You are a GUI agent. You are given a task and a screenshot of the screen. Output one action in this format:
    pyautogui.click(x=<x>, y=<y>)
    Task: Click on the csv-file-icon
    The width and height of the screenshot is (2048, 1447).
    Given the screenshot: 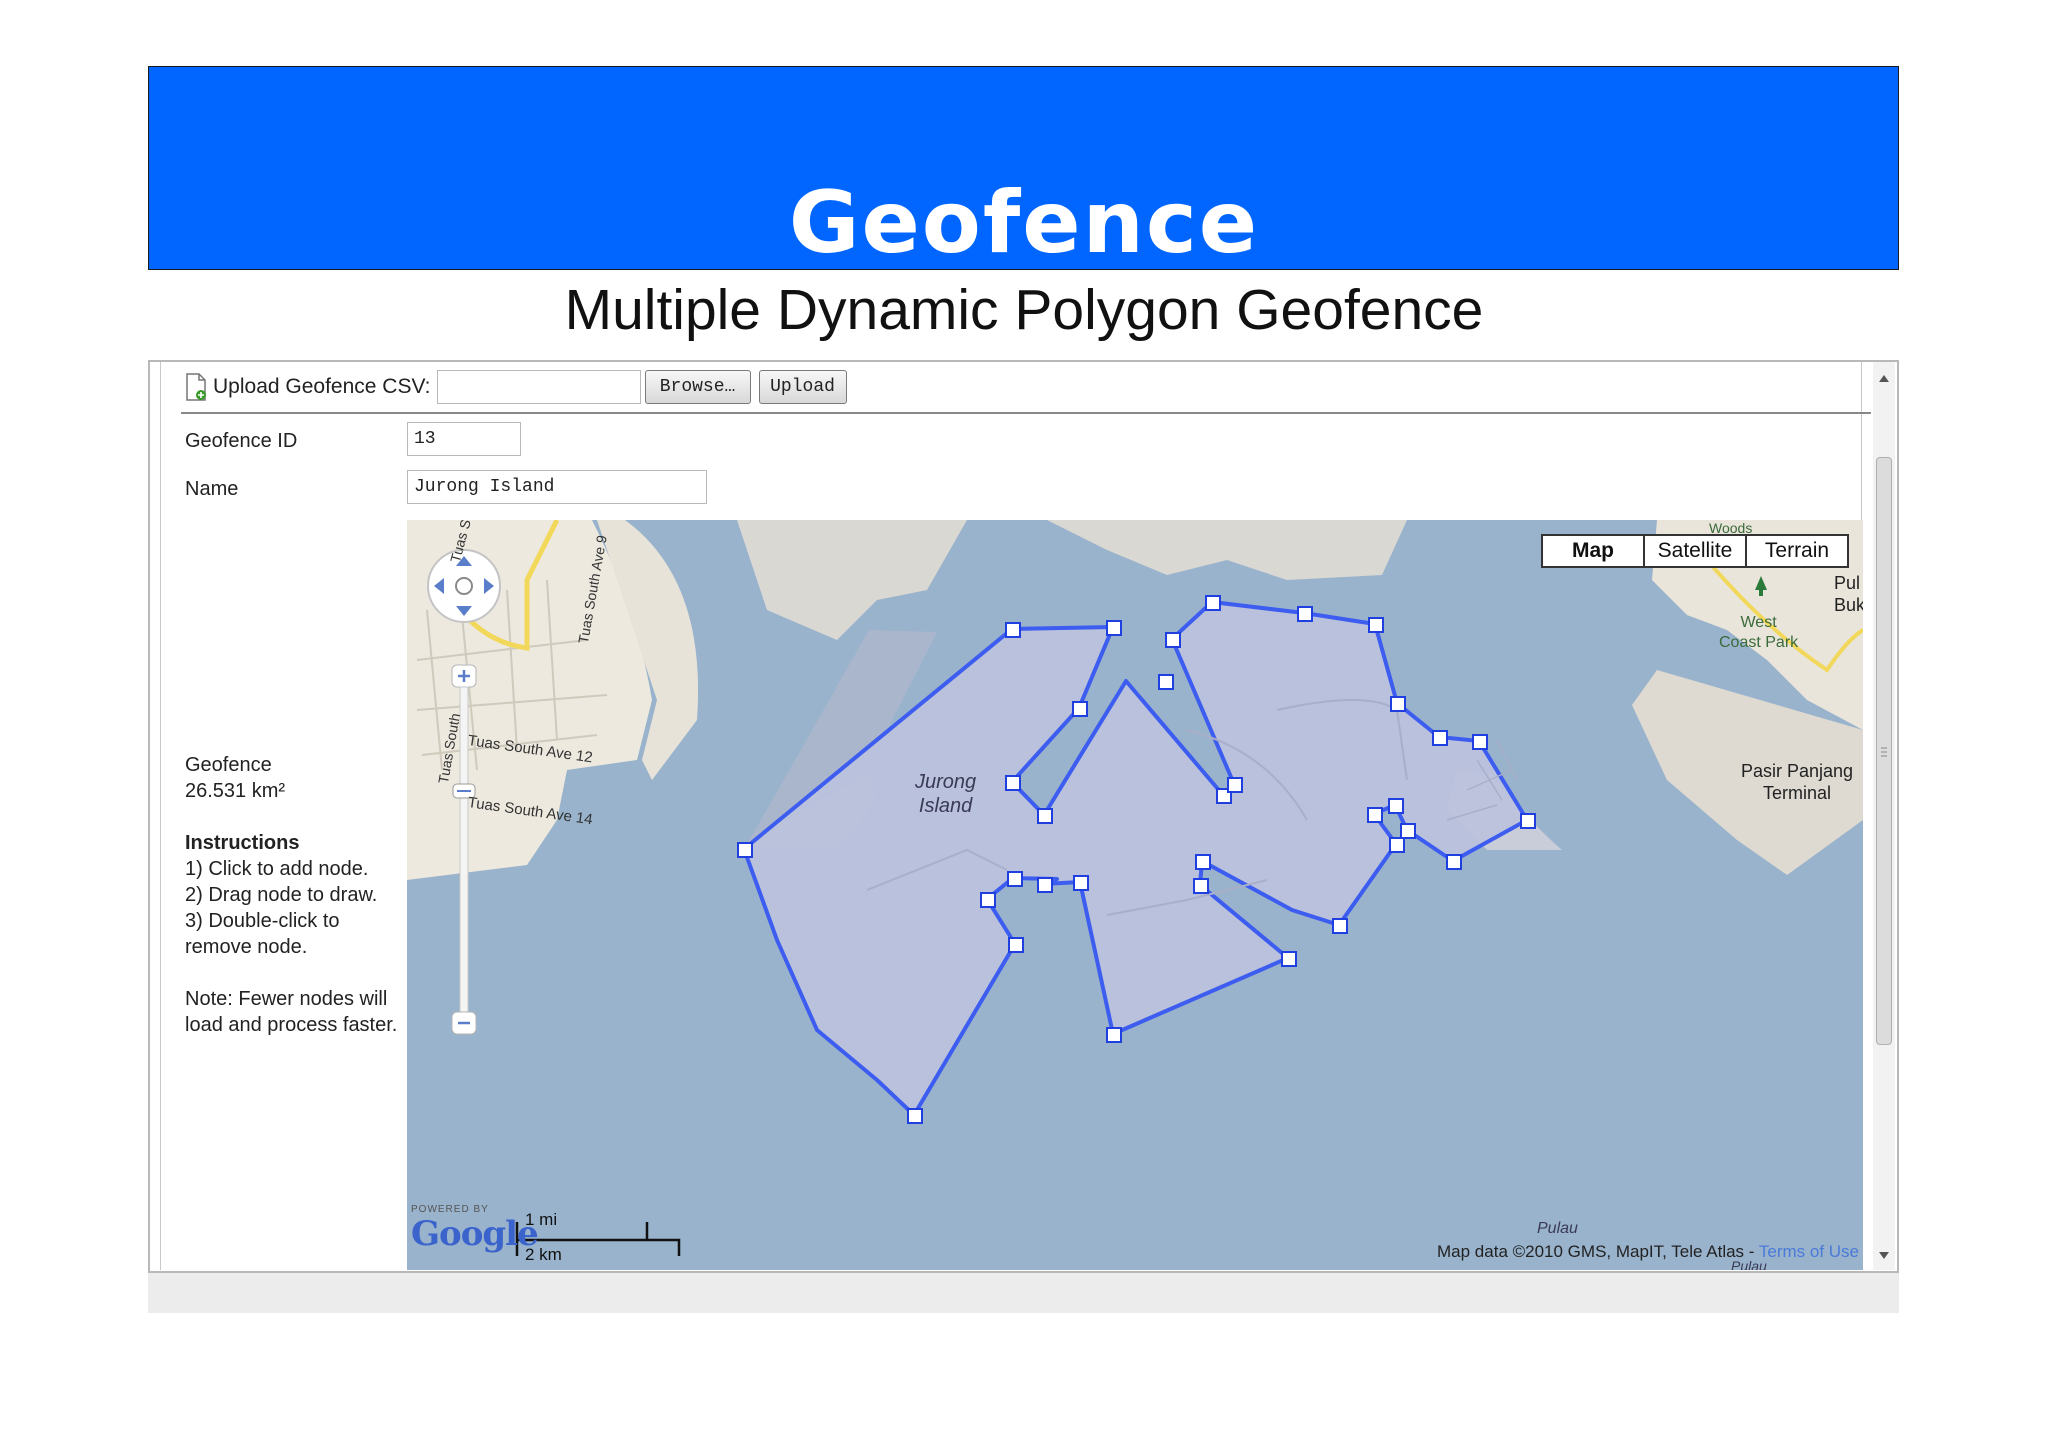 What is the action you would take?
    pyautogui.click(x=196, y=387)
    